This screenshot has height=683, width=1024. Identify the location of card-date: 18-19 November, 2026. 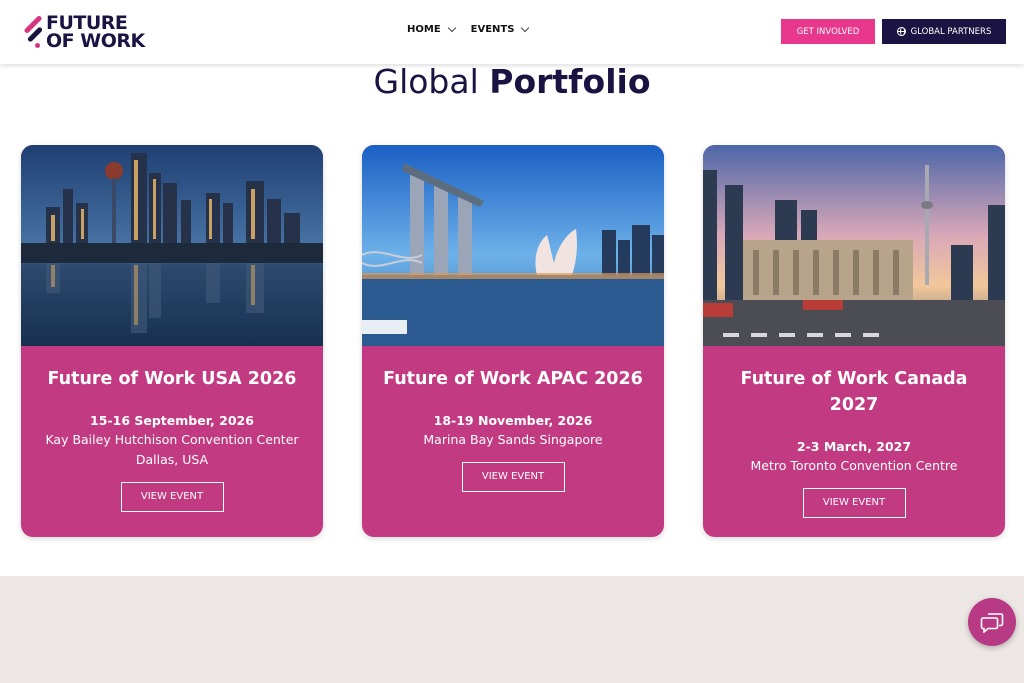
(513, 420).